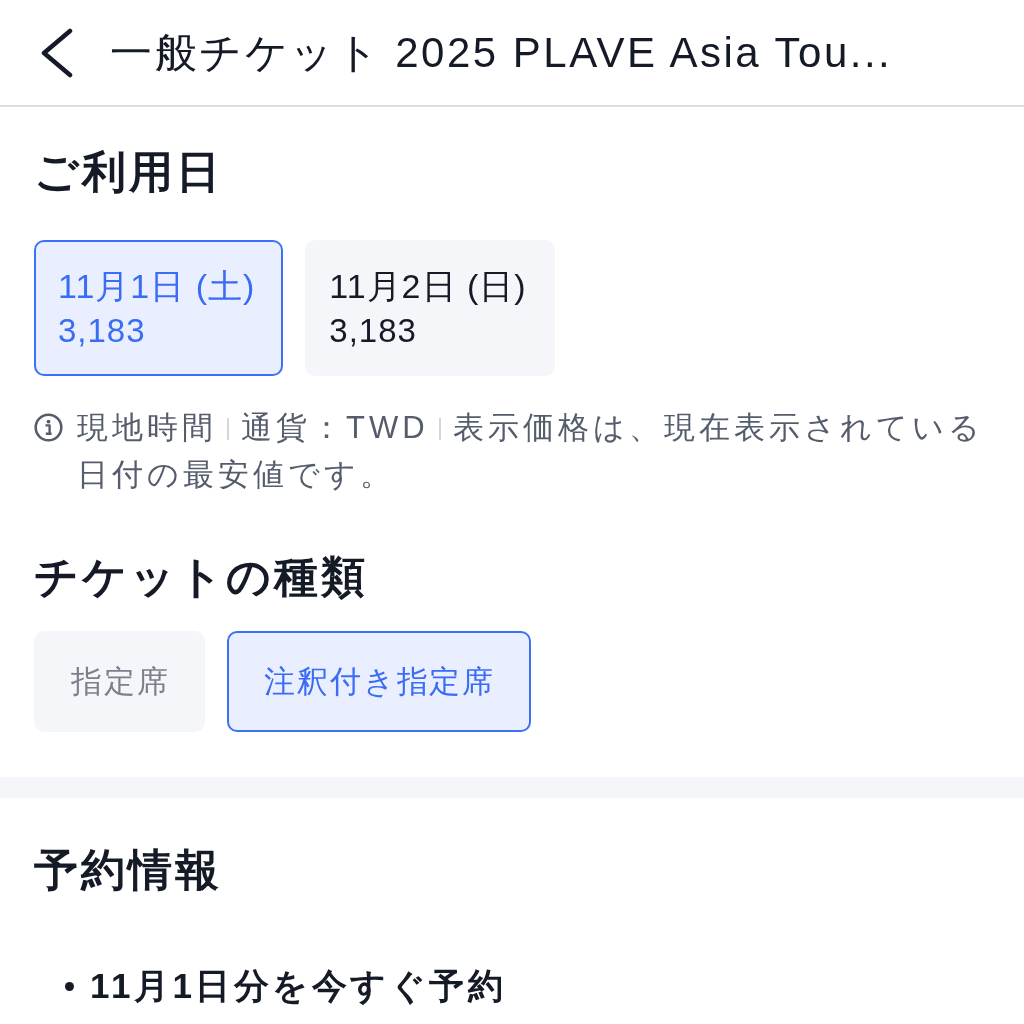 The height and width of the screenshot is (1024, 1024). I want to click on section-heading: ご利用日, so click(129, 172).